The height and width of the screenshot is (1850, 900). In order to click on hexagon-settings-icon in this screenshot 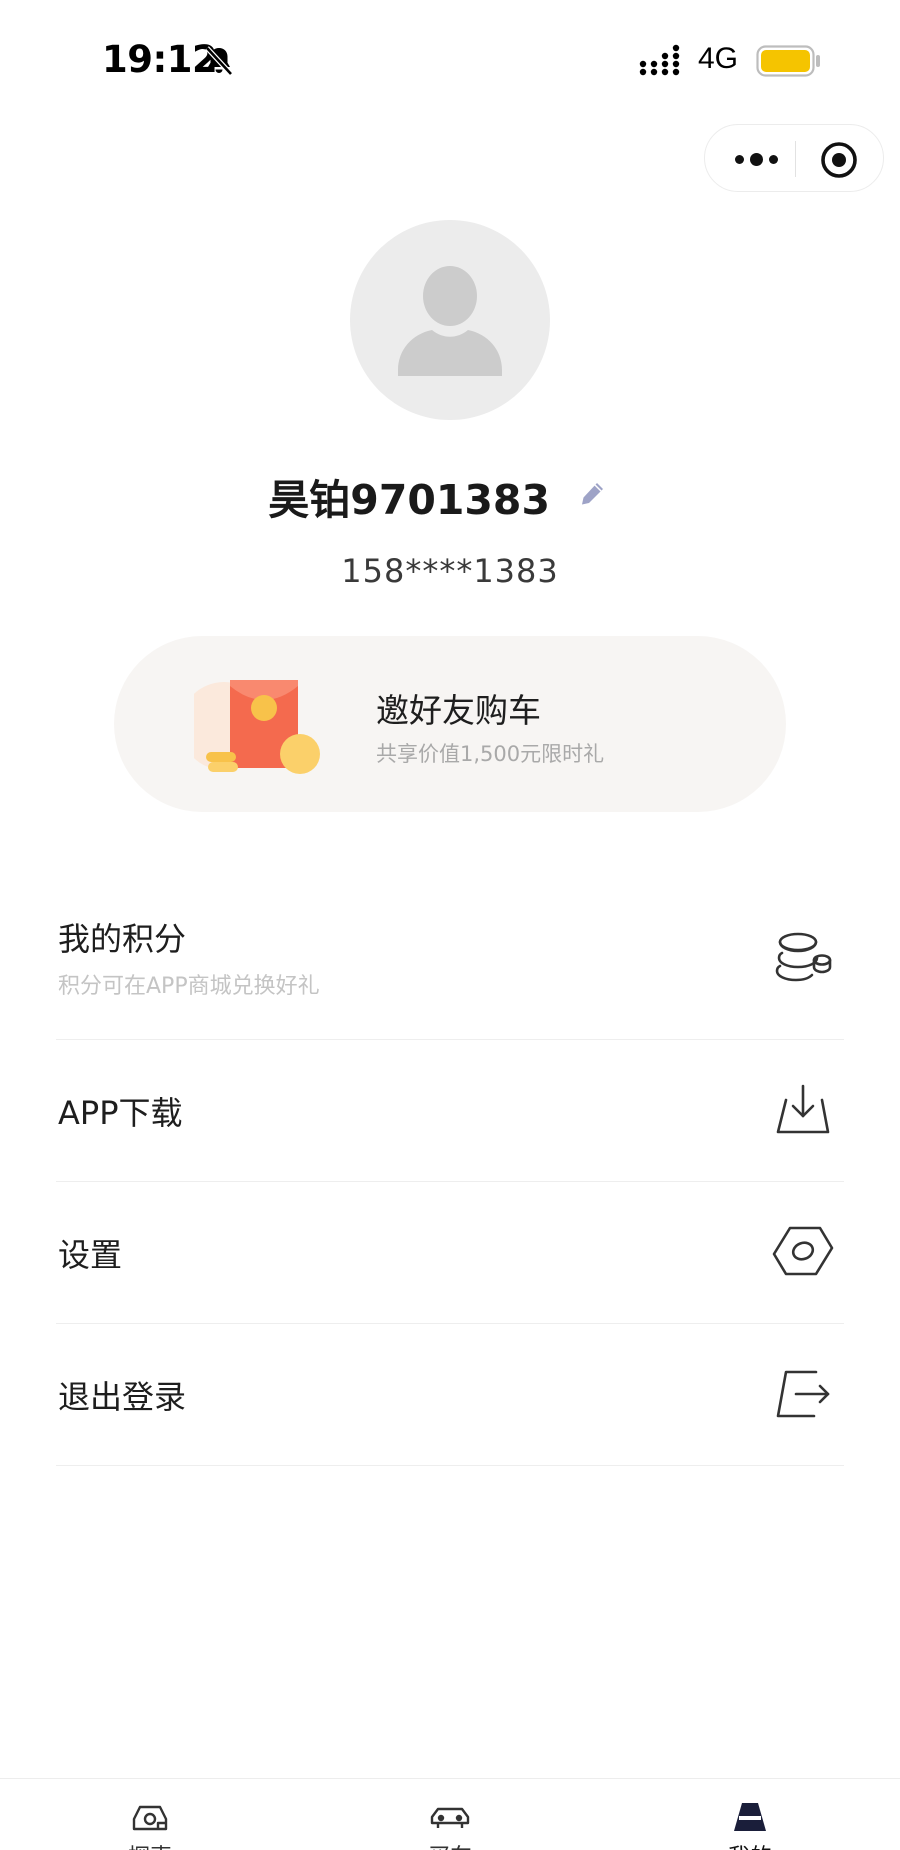, I will do `click(803, 1251)`.